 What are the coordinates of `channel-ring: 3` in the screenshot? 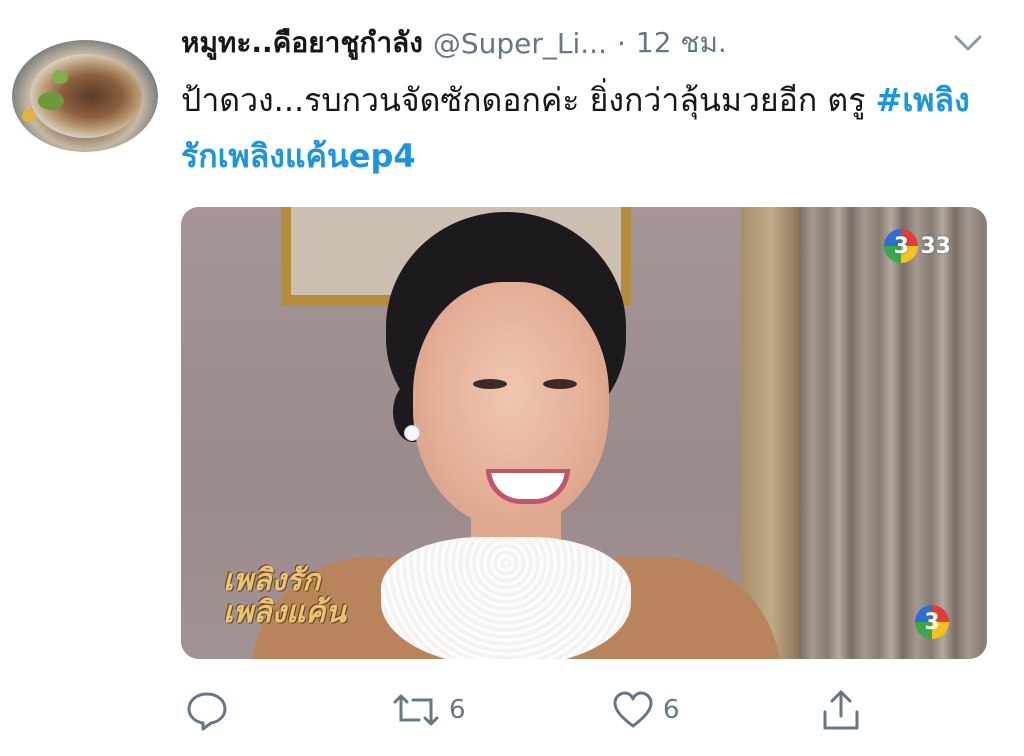 It's located at (901, 246).